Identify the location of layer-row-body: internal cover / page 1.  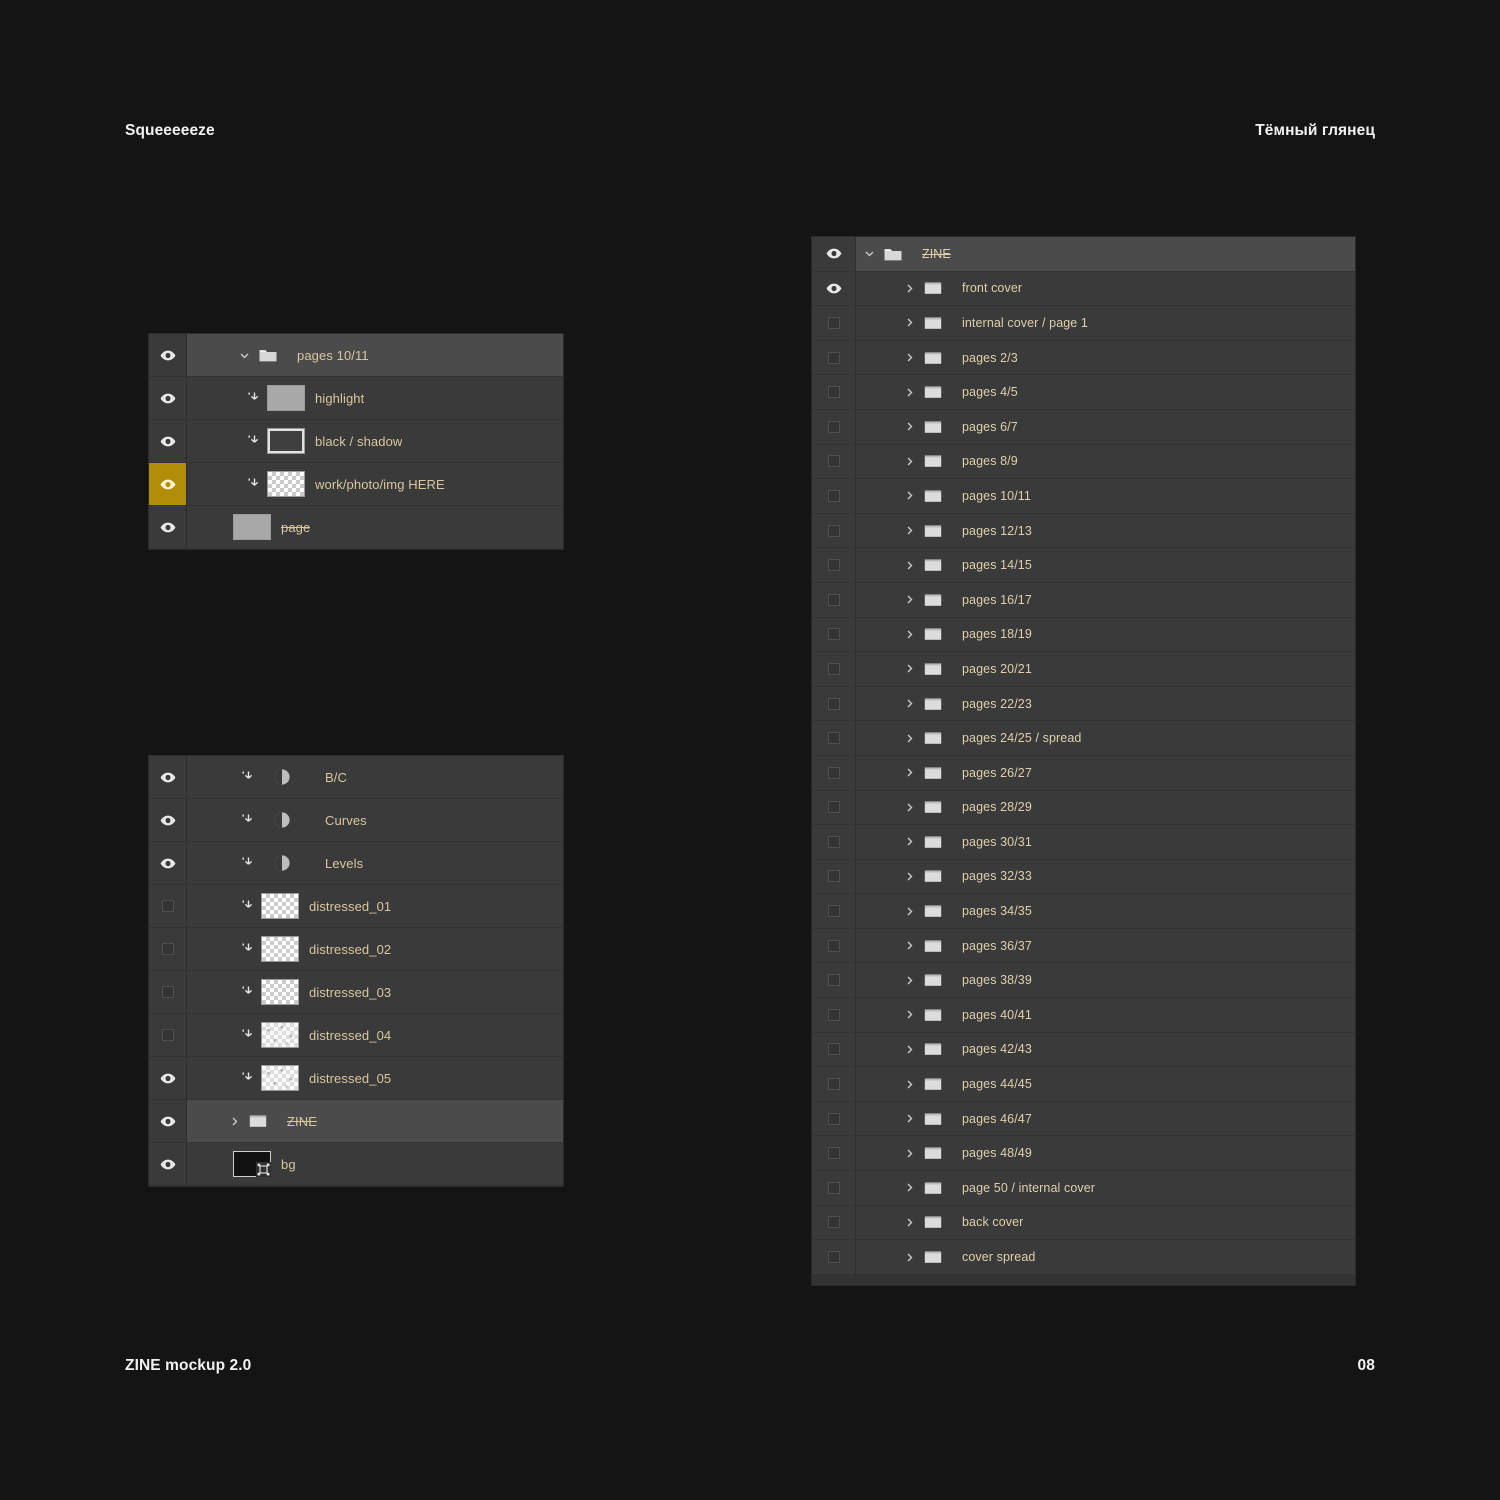
(1105, 323).